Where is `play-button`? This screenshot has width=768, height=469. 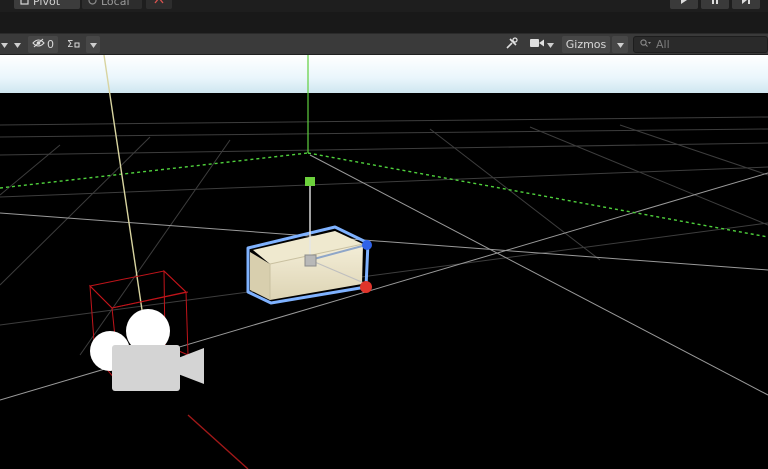 play-button is located at coordinates (684, 4).